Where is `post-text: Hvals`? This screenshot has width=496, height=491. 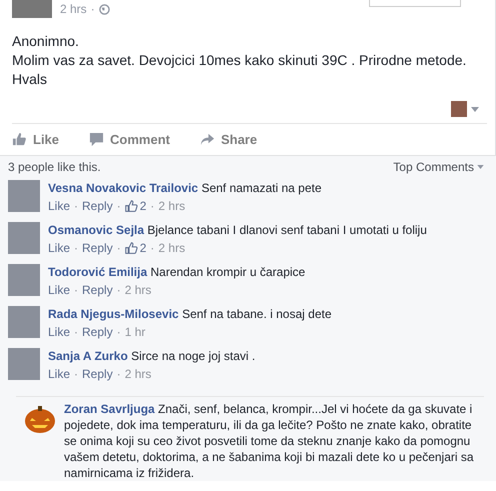
post-text: Hvals is located at coordinates (30, 79).